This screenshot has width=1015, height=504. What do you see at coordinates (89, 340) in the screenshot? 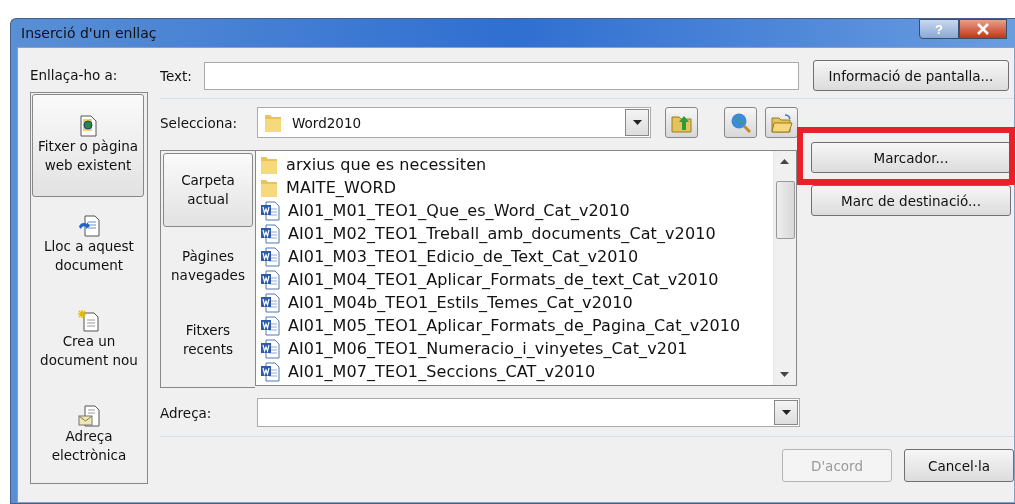
I see `link-type-item: Crea un document nou` at bounding box center [89, 340].